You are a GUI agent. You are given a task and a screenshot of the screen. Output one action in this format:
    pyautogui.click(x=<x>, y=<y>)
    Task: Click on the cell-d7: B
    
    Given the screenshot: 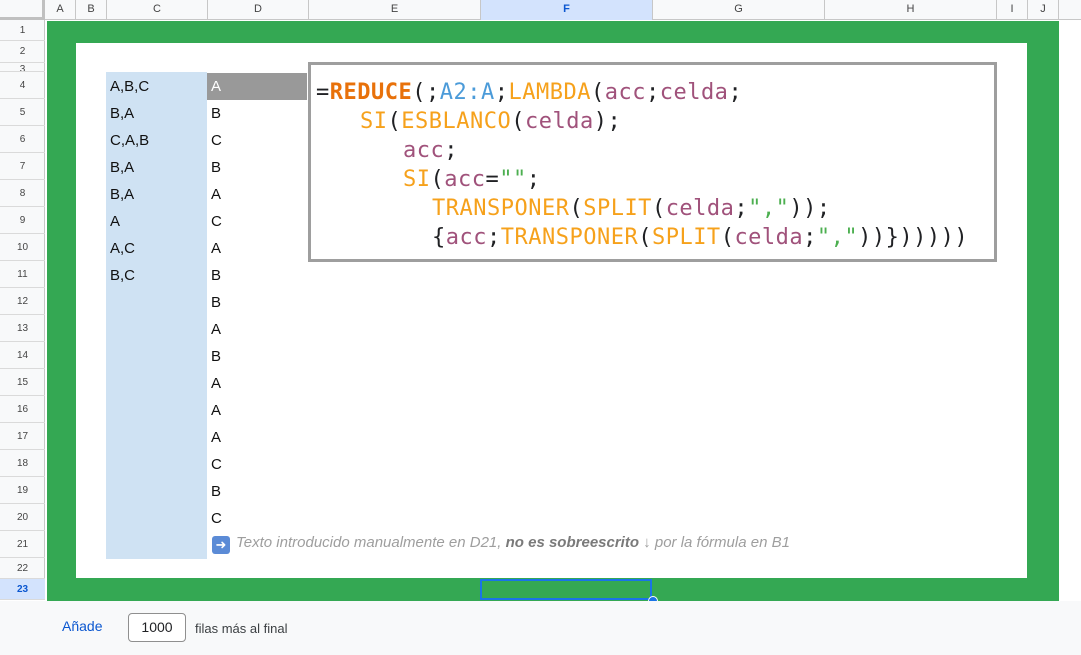 What is the action you would take?
    pyautogui.click(x=216, y=167)
    